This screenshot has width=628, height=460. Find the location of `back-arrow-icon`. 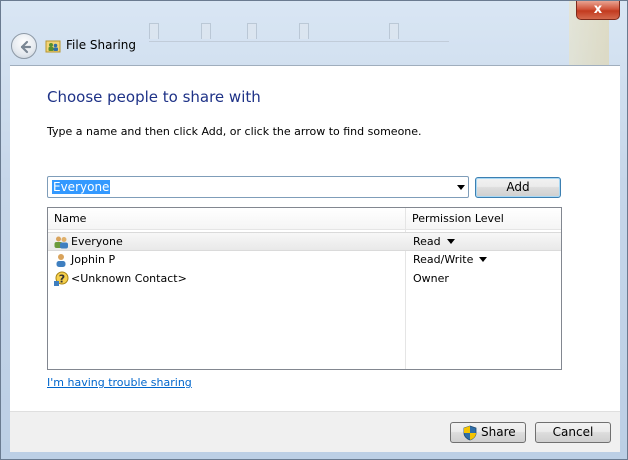

back-arrow-icon is located at coordinates (26, 47).